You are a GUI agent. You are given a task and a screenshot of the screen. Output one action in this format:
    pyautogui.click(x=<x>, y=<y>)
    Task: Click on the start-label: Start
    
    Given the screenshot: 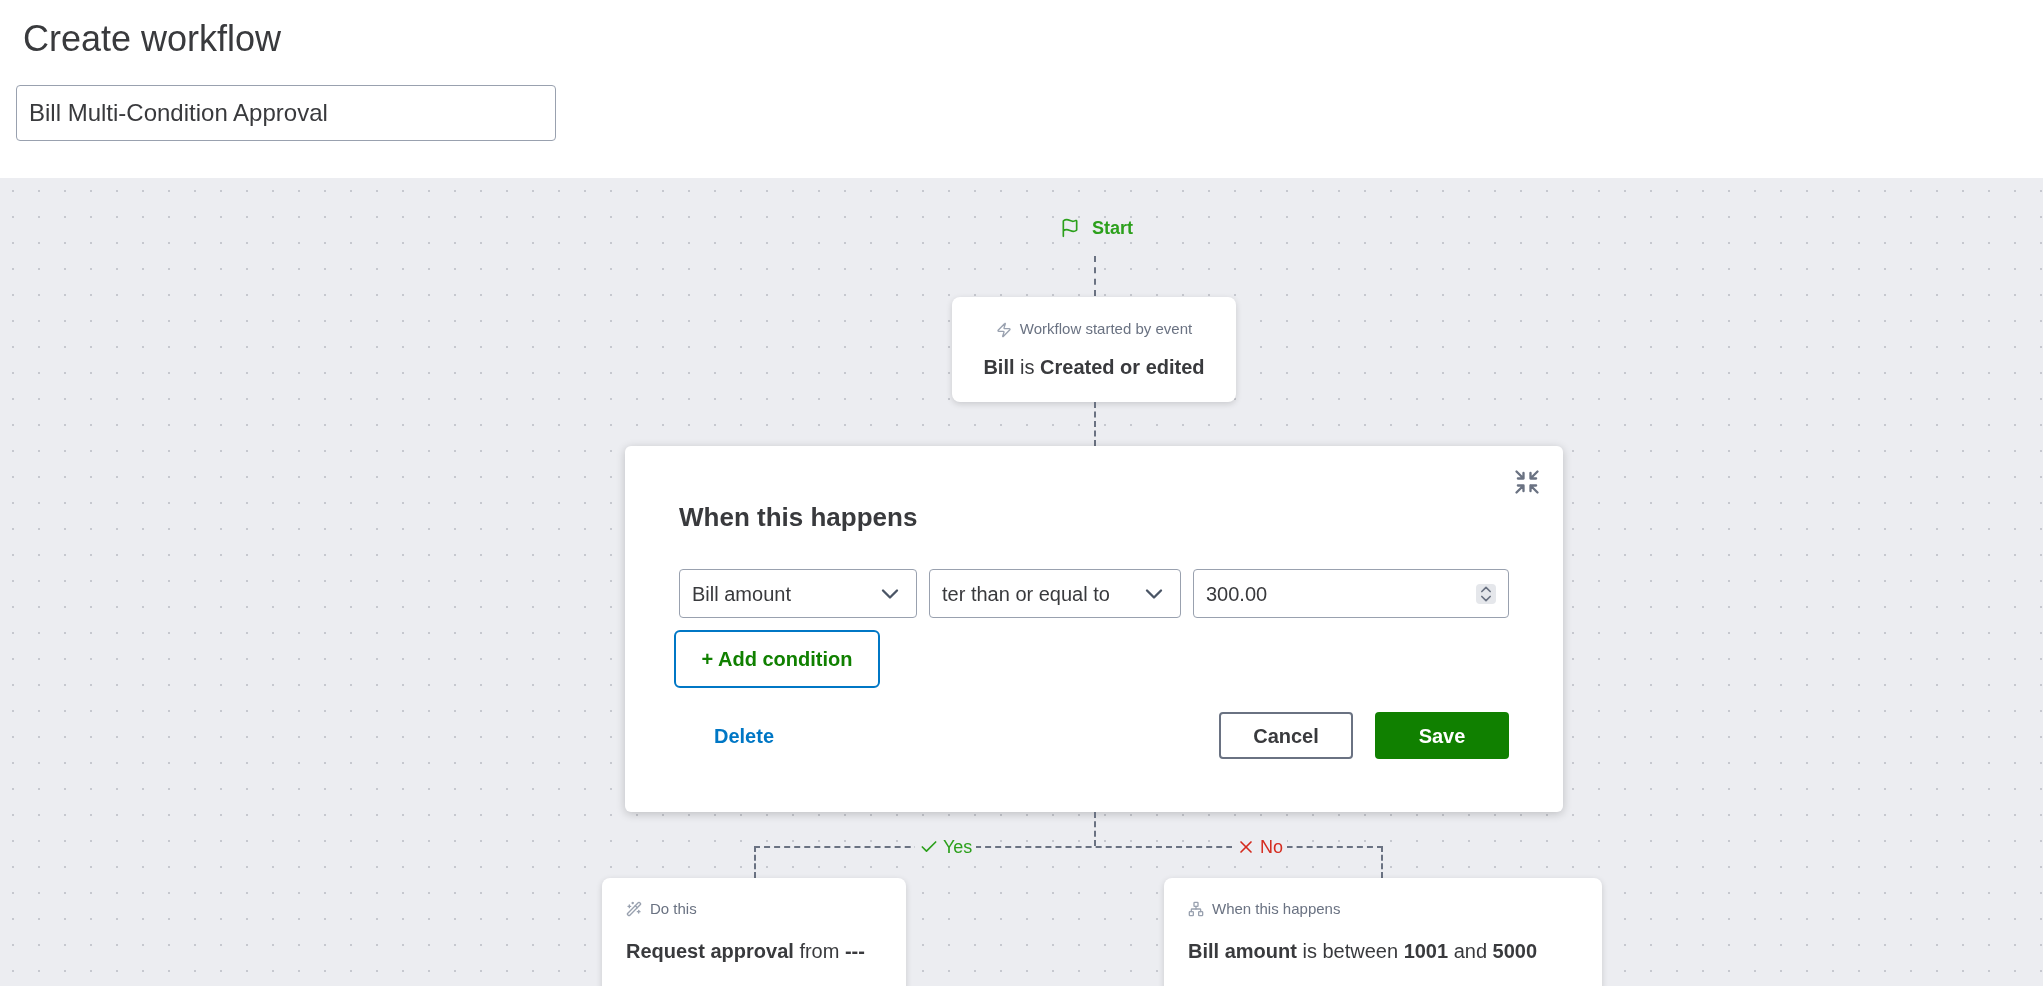 What is the action you would take?
    pyautogui.click(x=1112, y=228)
    